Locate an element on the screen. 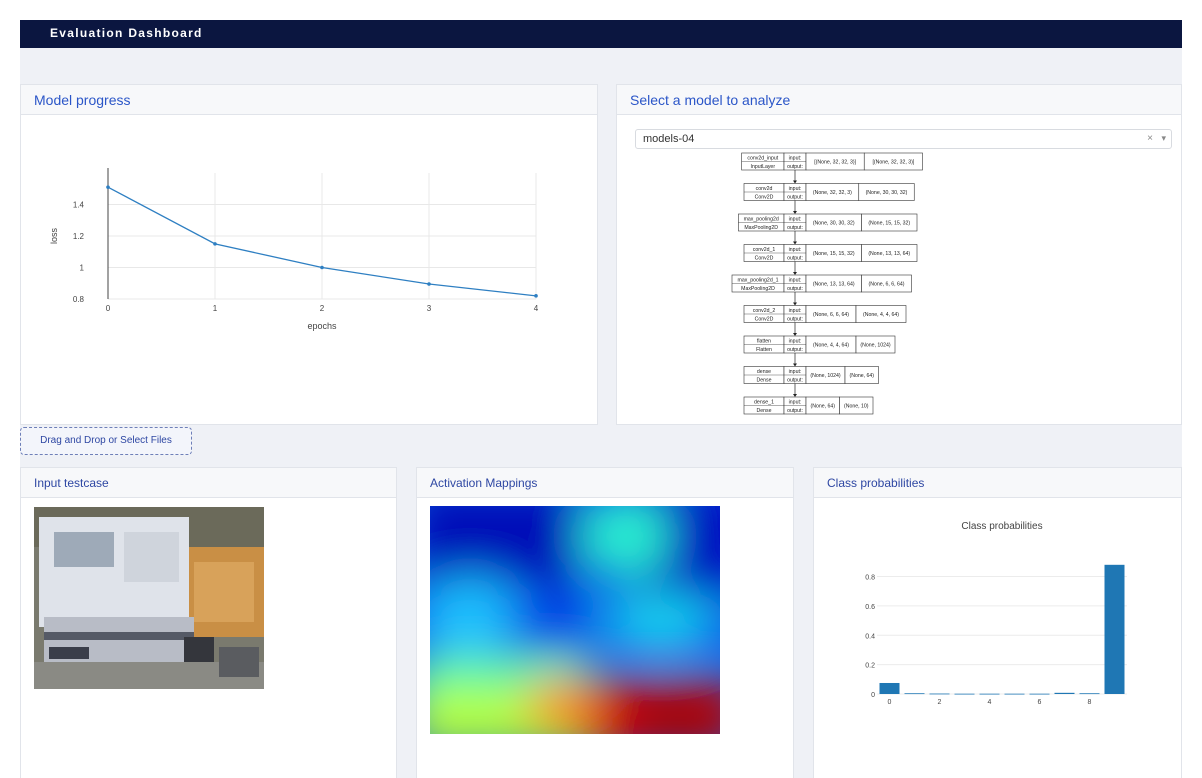  loss-xtick-label: 4 is located at coordinates (536, 308).